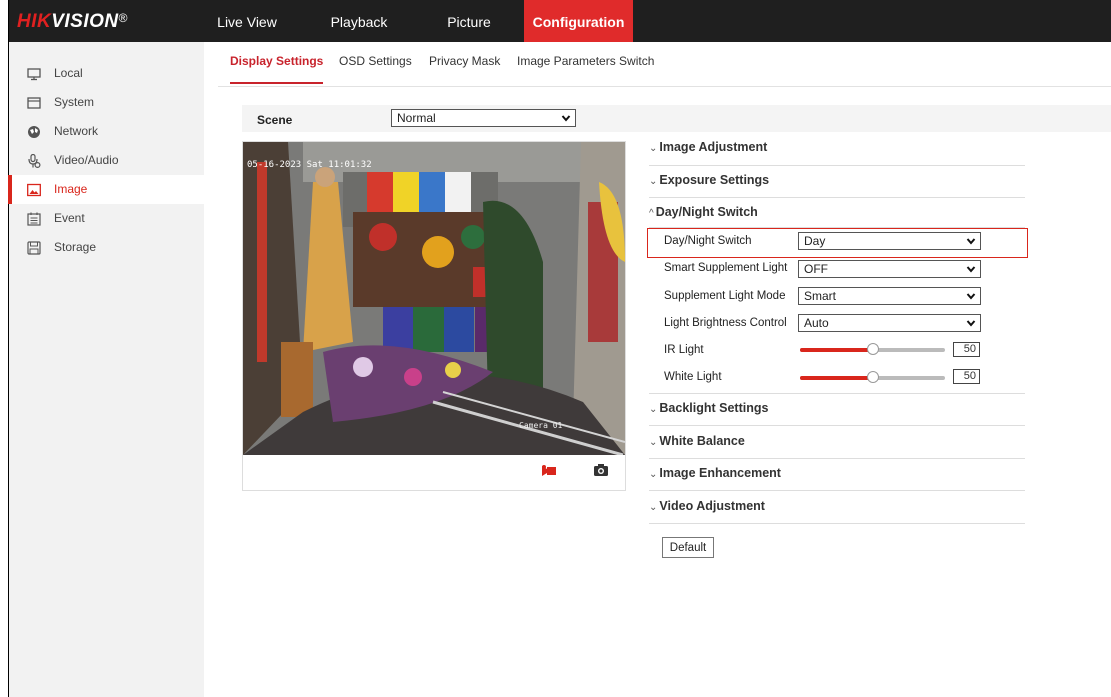  Describe the element at coordinates (889, 269) in the screenshot. I see `smart-supplement-light-select: OFF` at that location.